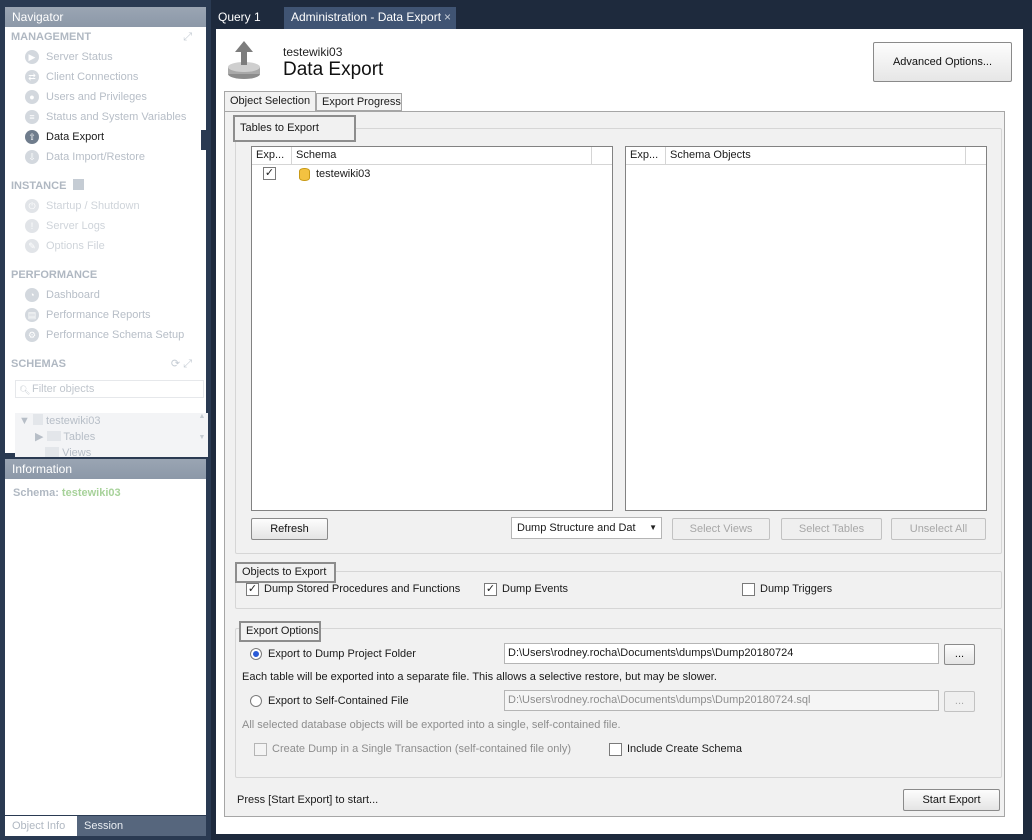 The width and height of the screenshot is (1032, 840). Describe the element at coordinates (53, 436) in the screenshot. I see `folder-icon` at that location.